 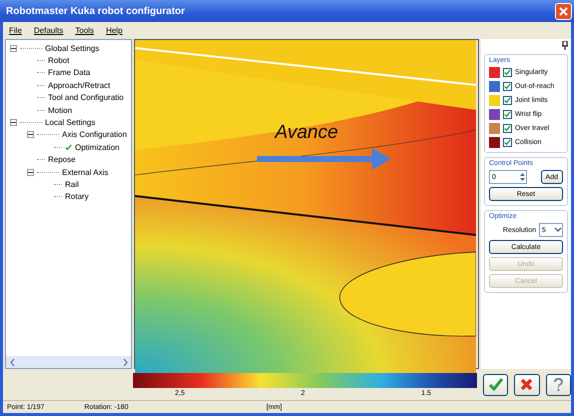 What do you see at coordinates (79, 85) in the screenshot?
I see `tree-item: Approach/Retract` at bounding box center [79, 85].